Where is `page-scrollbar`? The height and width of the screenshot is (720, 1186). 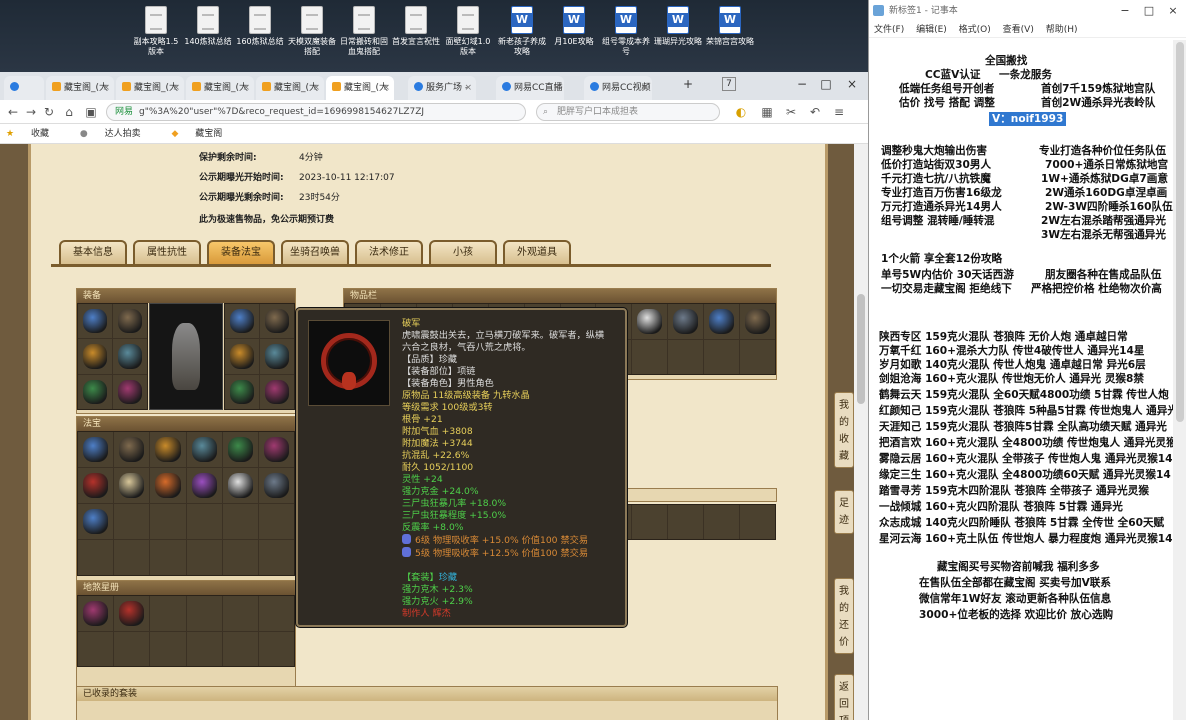 page-scrollbar is located at coordinates (861, 432).